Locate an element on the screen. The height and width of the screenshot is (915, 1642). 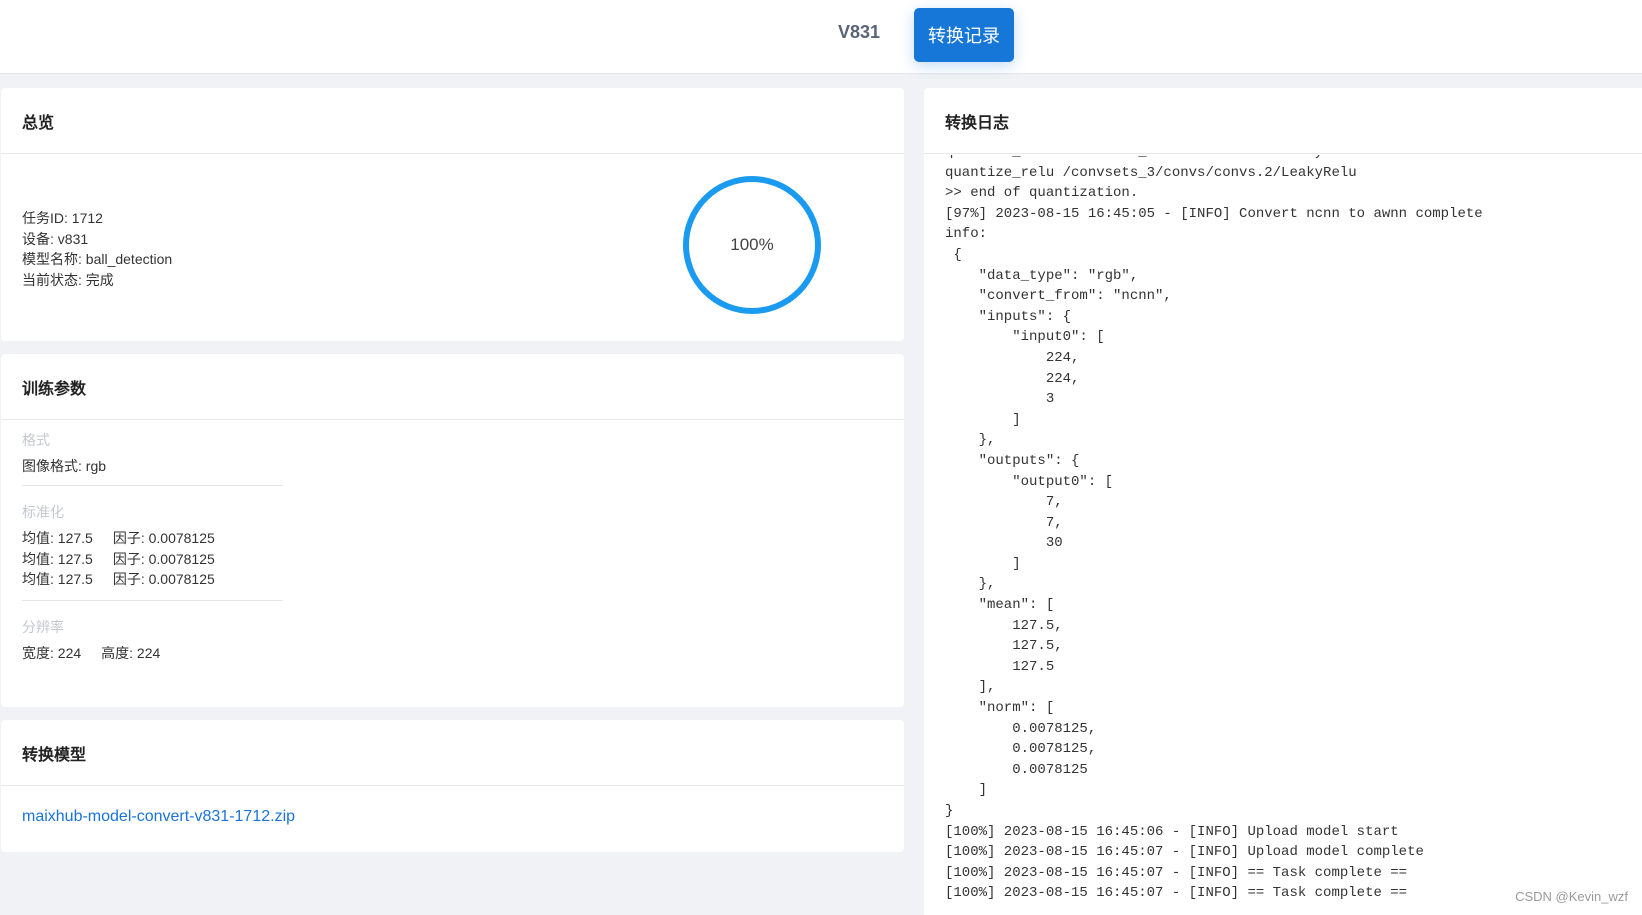
log-line: "output0": [ is located at coordinates (1029, 481).